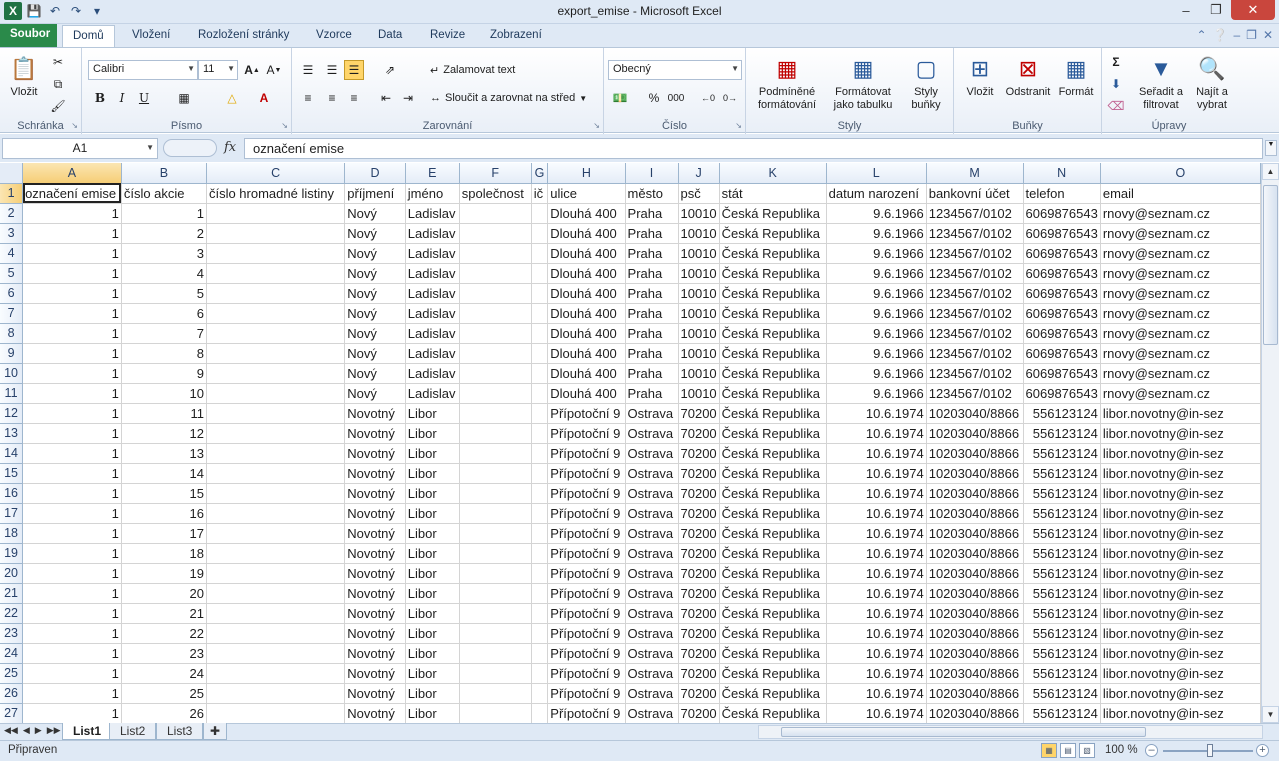  What do you see at coordinates (432, 193) in the screenshot?
I see `cell-header-e: jméno` at bounding box center [432, 193].